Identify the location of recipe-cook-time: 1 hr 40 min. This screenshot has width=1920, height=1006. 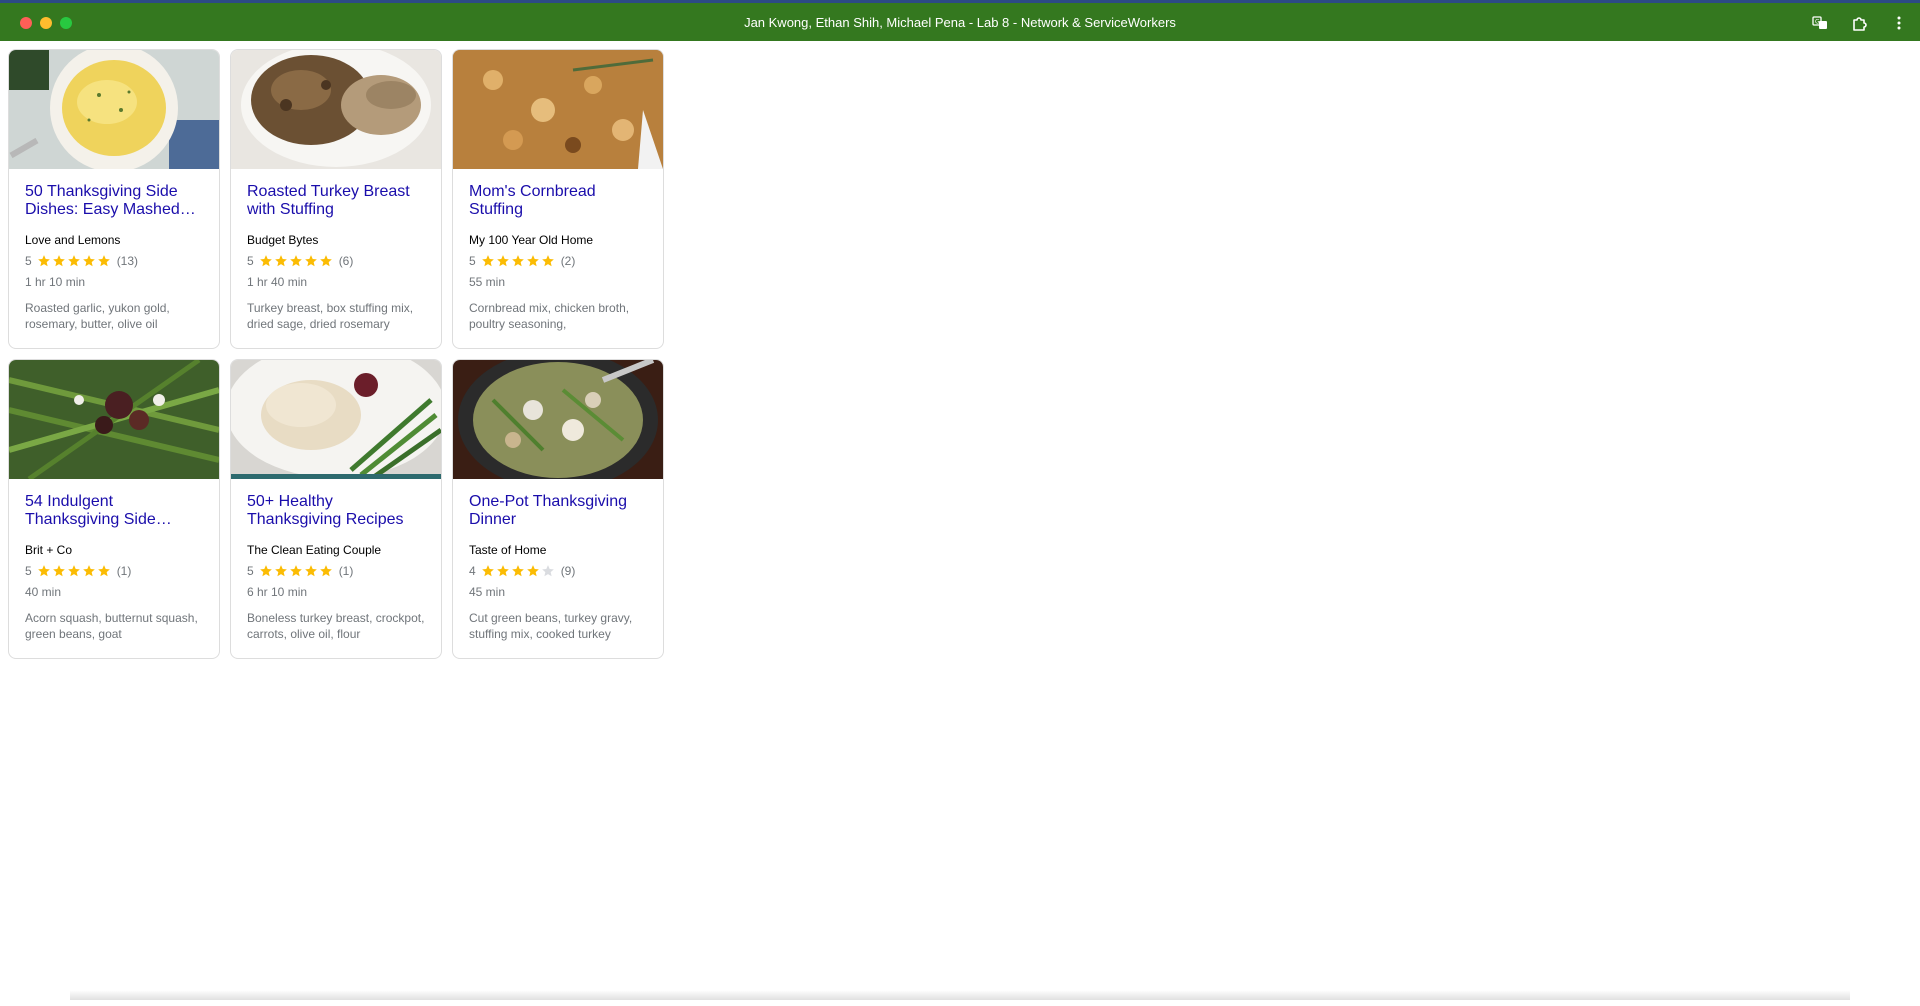
(277, 282).